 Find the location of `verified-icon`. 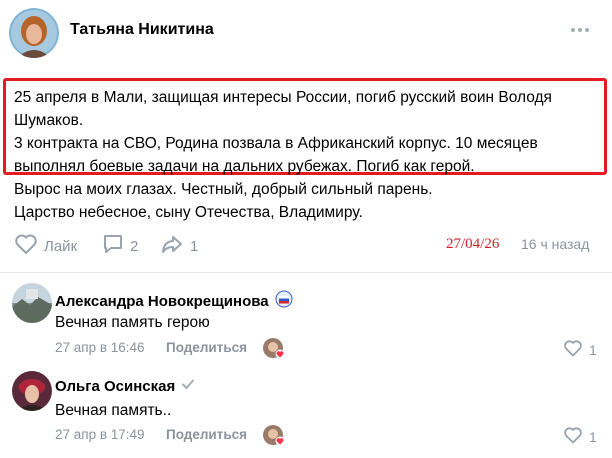

verified-icon is located at coordinates (188, 386).